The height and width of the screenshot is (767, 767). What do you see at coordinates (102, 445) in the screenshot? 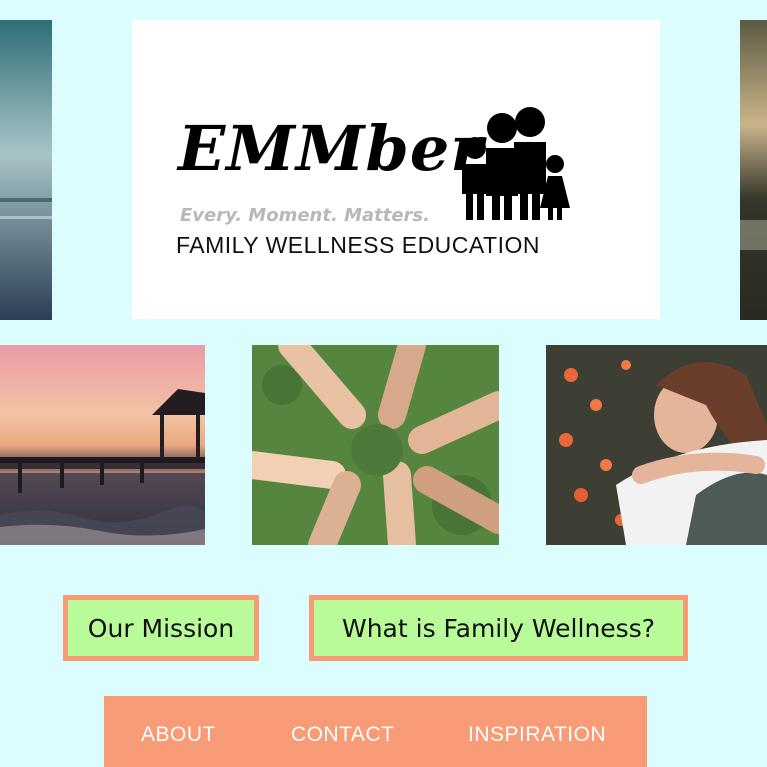
I see `sunset-pier-photo` at bounding box center [102, 445].